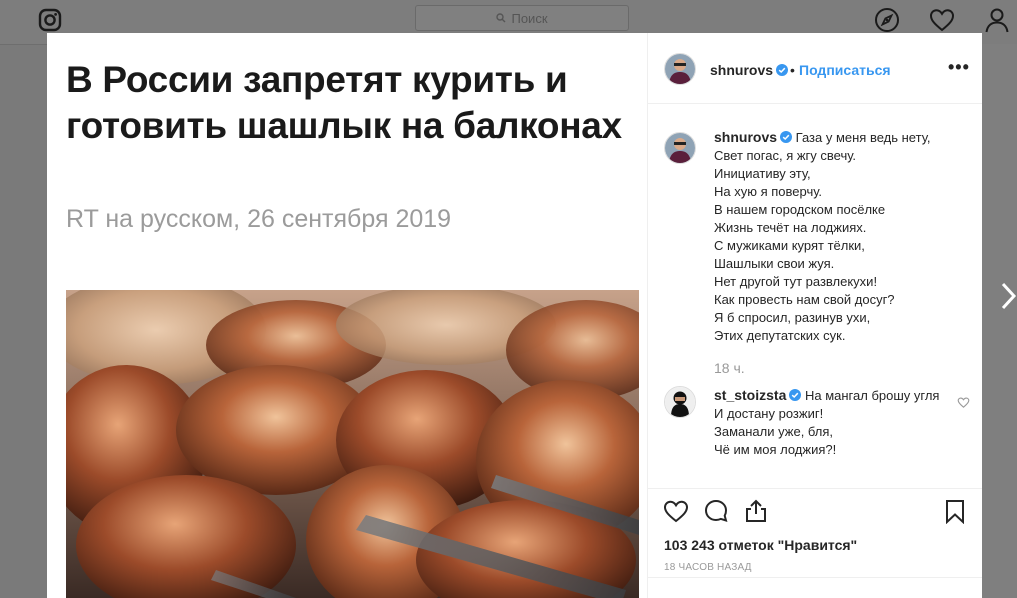 Image resolution: width=1017 pixels, height=598 pixels. I want to click on share-icon, so click(756, 511).